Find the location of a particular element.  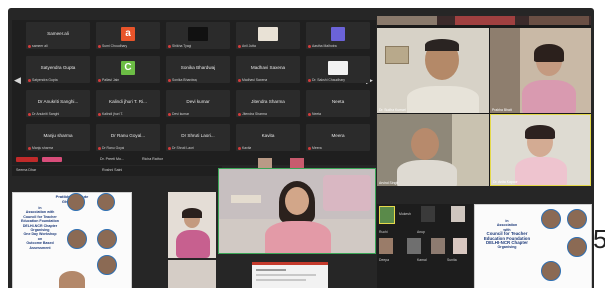

participant-label-text: sameer ali is located at coordinates (40, 46).